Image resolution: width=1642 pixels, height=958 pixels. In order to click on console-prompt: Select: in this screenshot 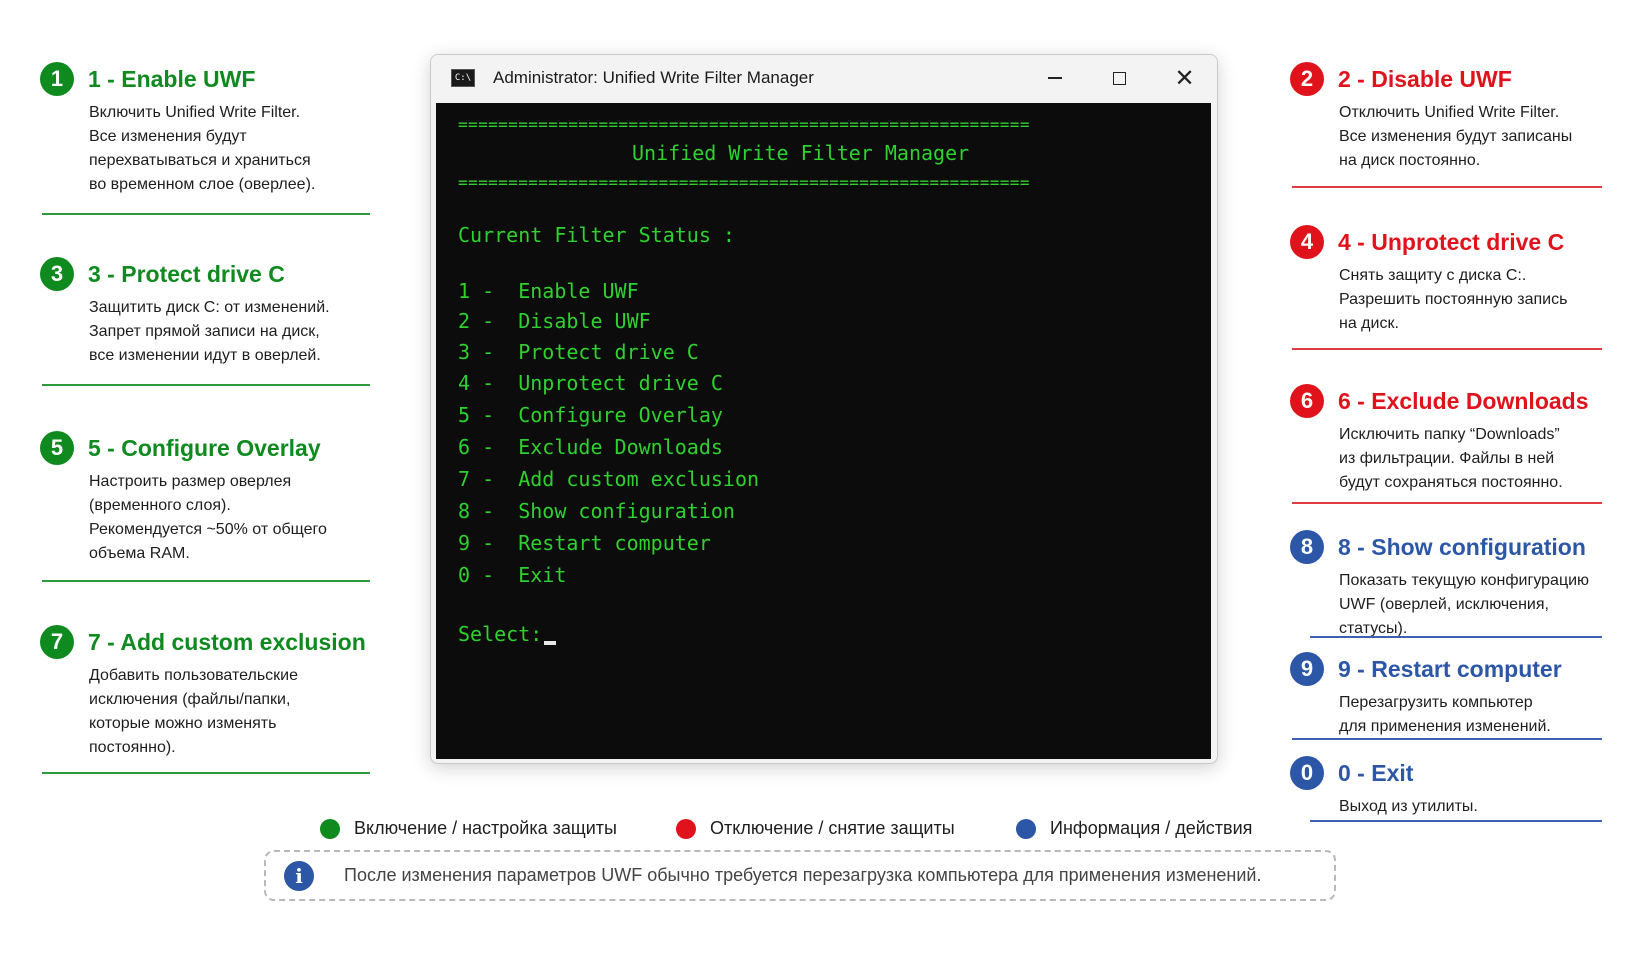, I will do `click(507, 634)`.